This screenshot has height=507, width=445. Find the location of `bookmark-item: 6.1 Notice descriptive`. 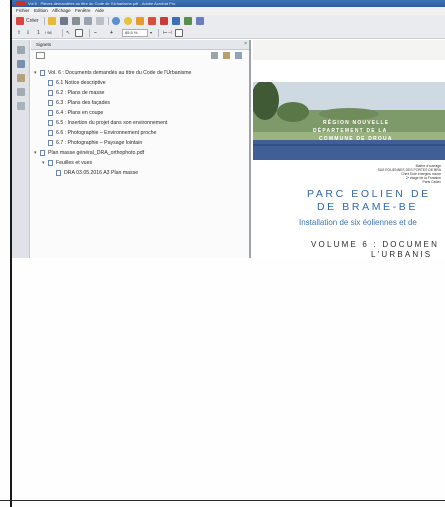

bookmark-item: 6.1 Notice descriptive is located at coordinates (77, 80).